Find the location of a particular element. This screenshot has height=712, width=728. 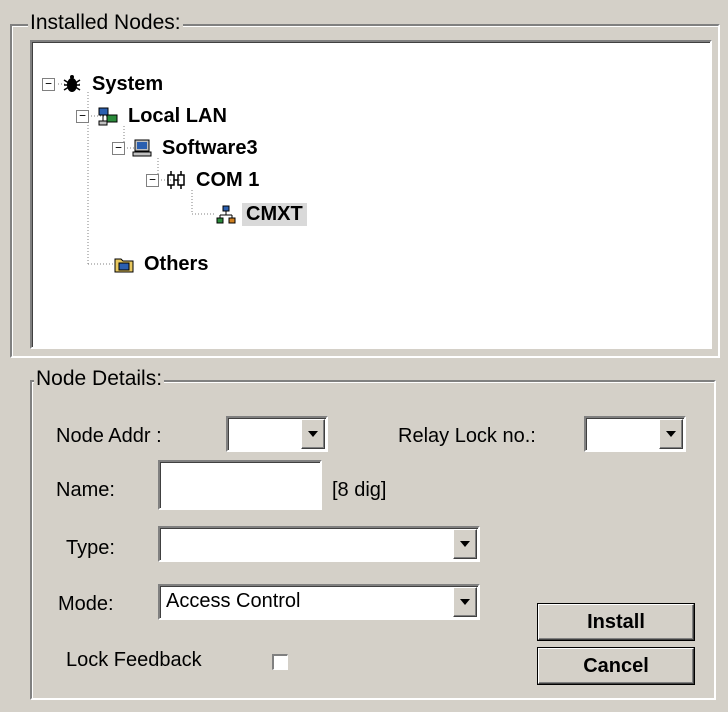

tree-node-com1: COM 1 is located at coordinates (214, 180).